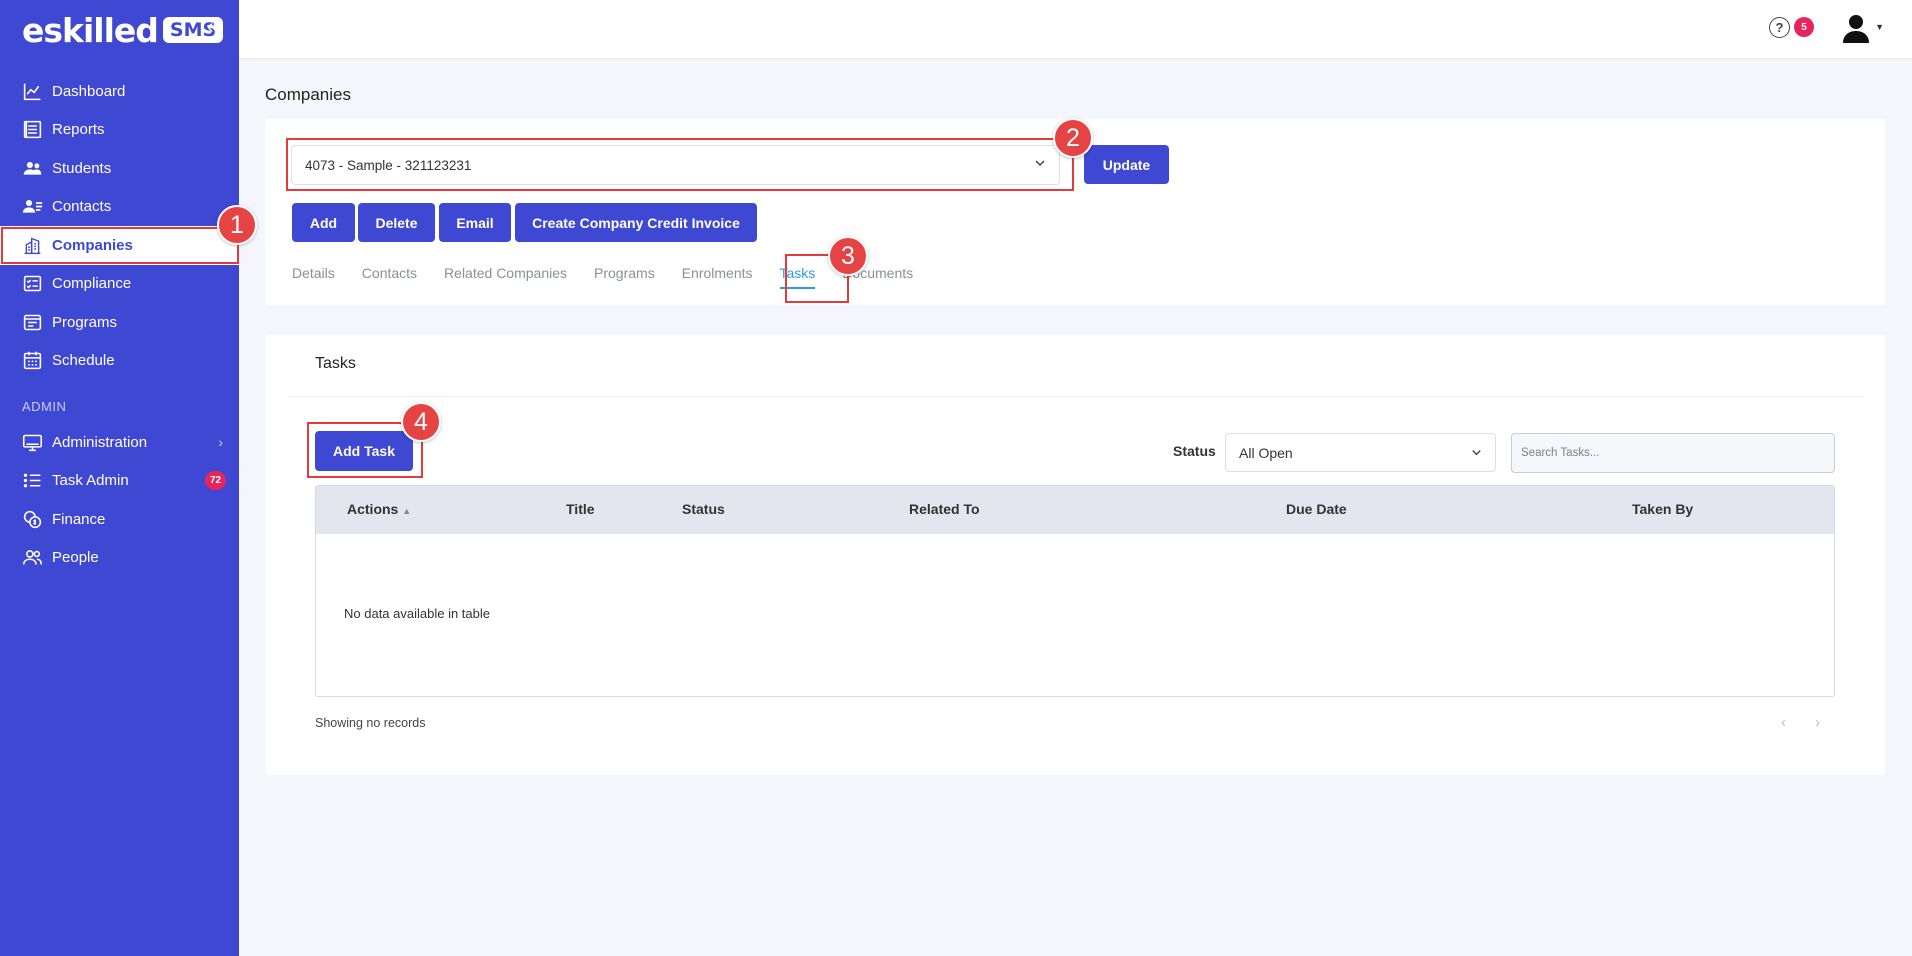 The image size is (1912, 956). What do you see at coordinates (675, 165) in the screenshot?
I see `company-select: 4073 - Sample - 321123231` at bounding box center [675, 165].